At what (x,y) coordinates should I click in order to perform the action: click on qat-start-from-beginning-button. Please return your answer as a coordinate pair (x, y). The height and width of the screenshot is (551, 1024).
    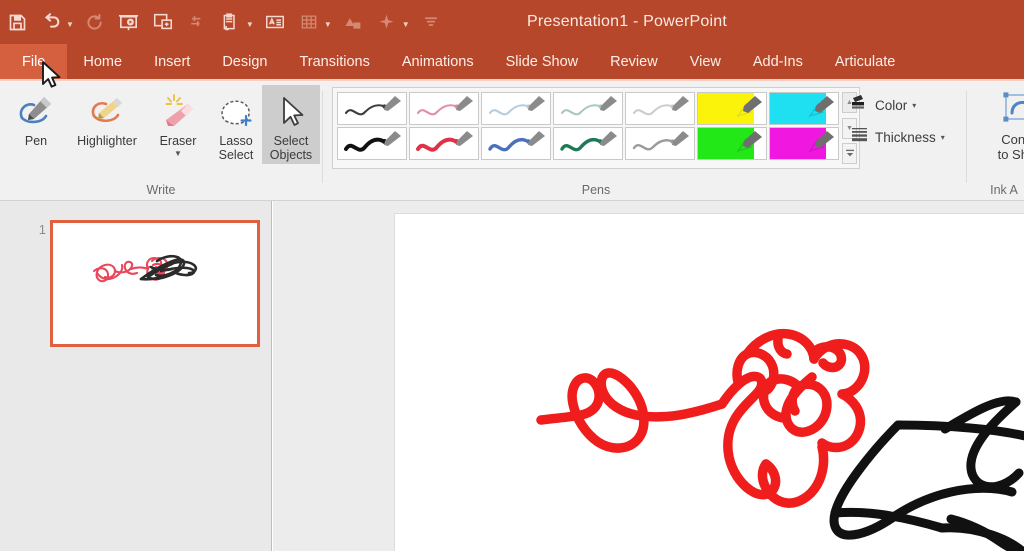
    Looking at the image, I should click on (129, 22).